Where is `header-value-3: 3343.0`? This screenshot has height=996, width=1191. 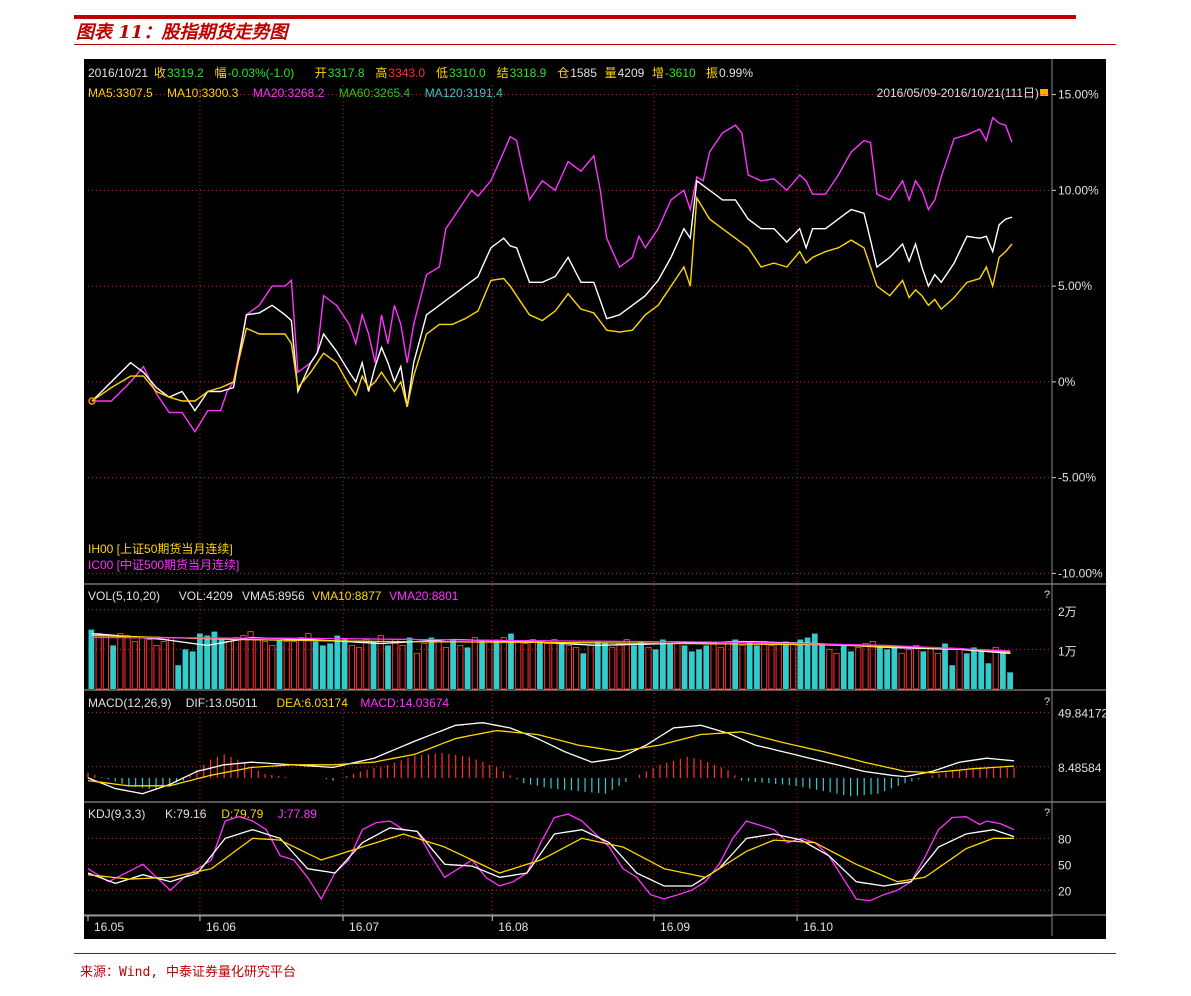
header-value-3: 3343.0 is located at coordinates (406, 73).